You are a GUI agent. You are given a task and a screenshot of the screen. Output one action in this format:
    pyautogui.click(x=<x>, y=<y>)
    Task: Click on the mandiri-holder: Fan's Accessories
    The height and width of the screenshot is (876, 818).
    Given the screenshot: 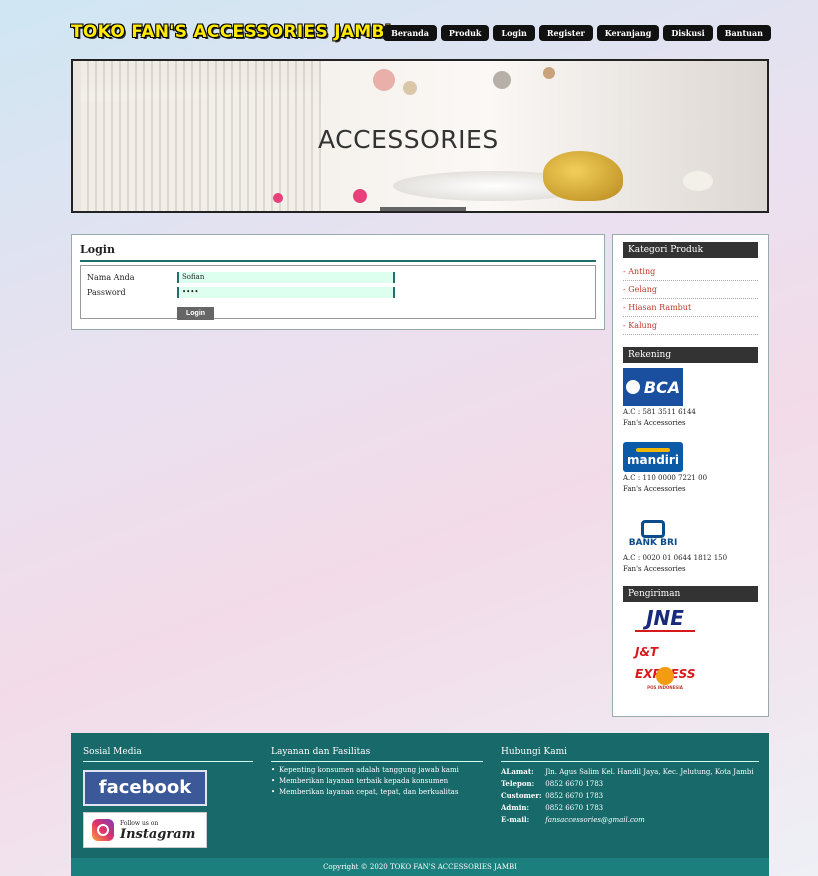 What is the action you would take?
    pyautogui.click(x=654, y=489)
    